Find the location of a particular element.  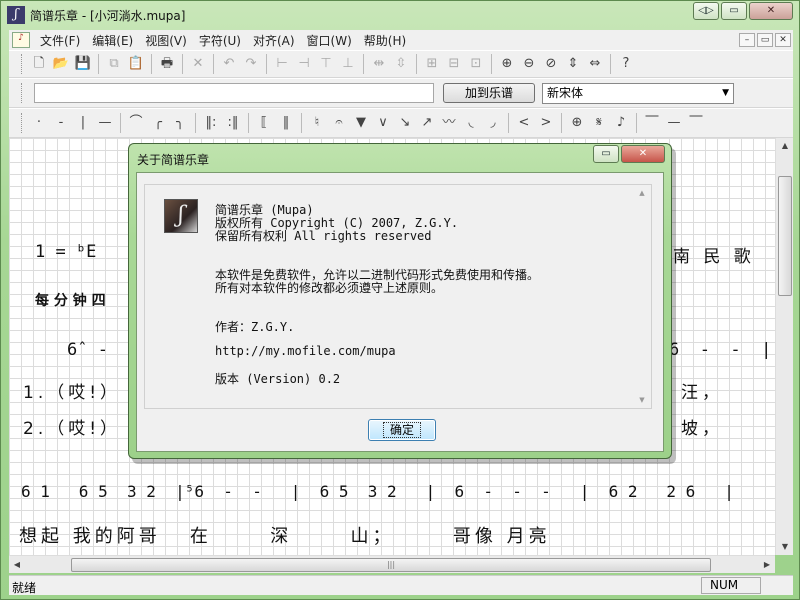

v-accent-icon: ∨ is located at coordinates (383, 123).